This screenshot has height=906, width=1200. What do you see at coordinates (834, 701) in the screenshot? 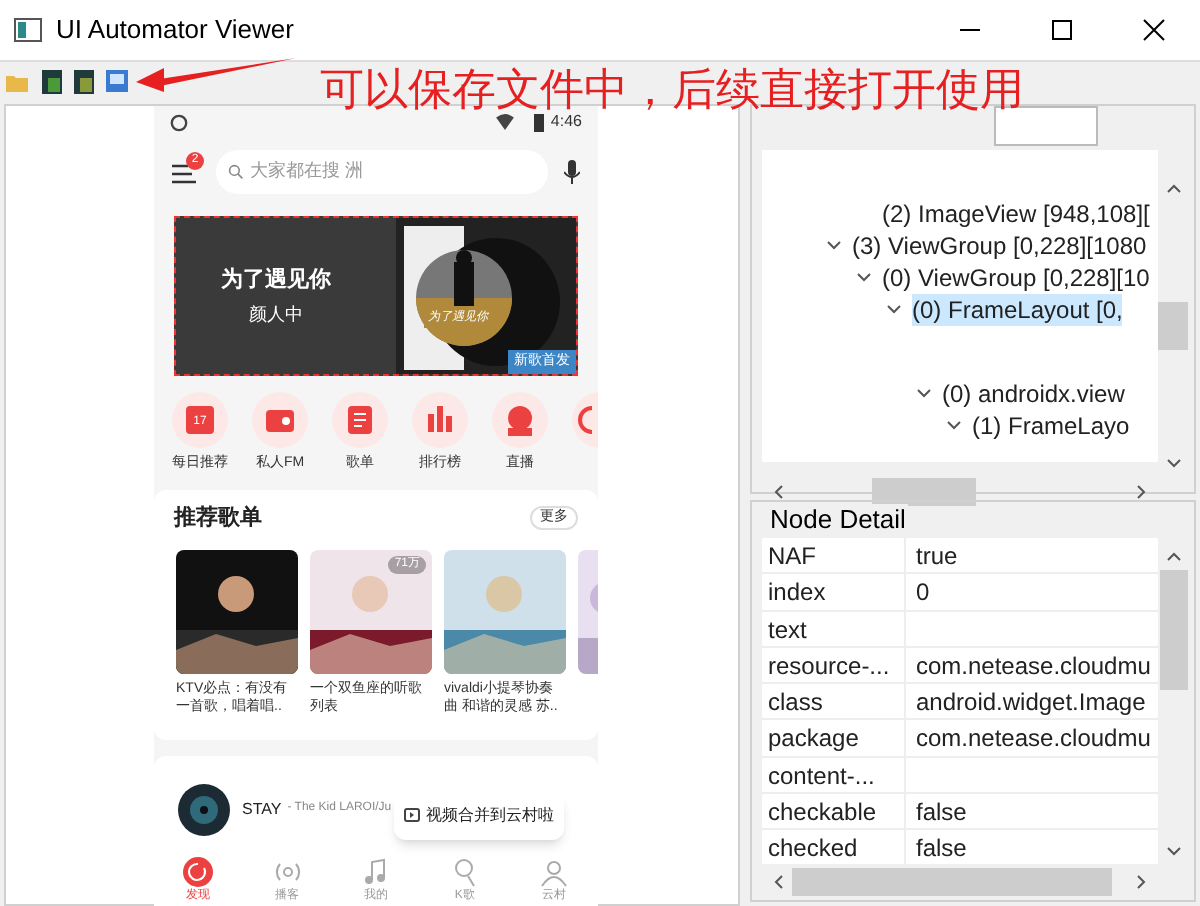
I see `property-name: class` at bounding box center [834, 701].